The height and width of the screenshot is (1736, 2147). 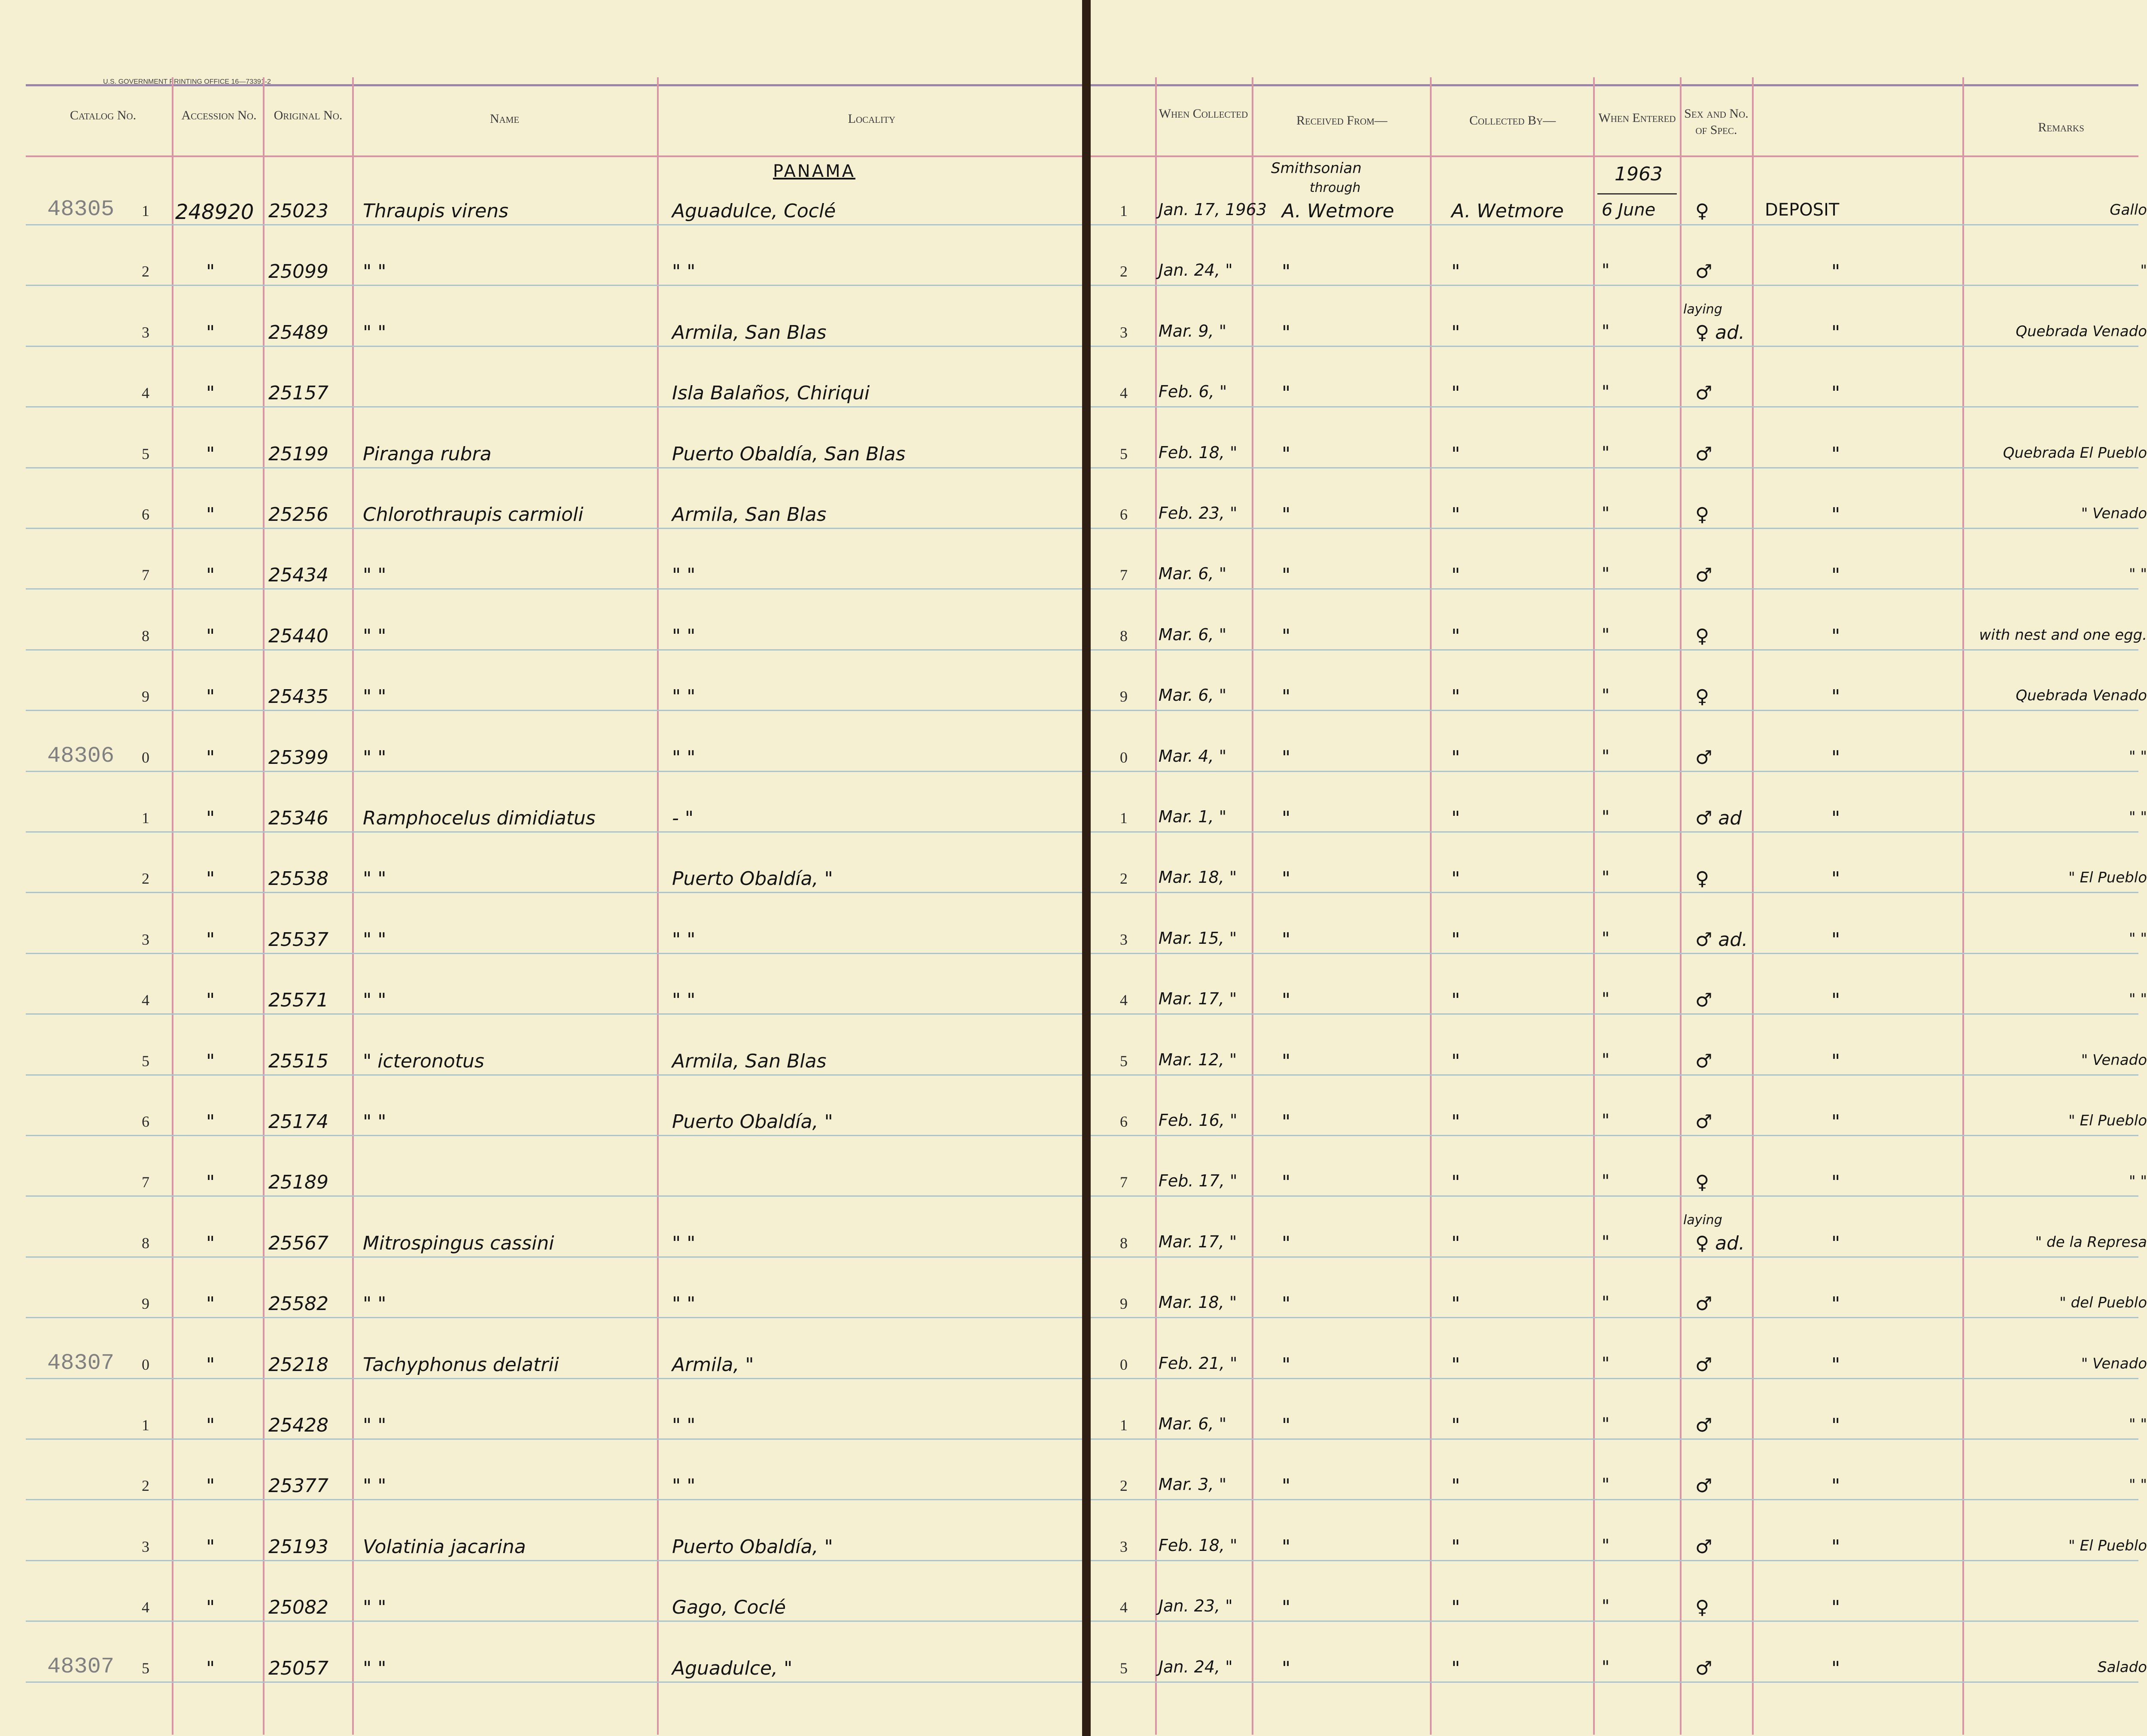 I want to click on date-collected: Feb. 18, ", so click(x=1198, y=452).